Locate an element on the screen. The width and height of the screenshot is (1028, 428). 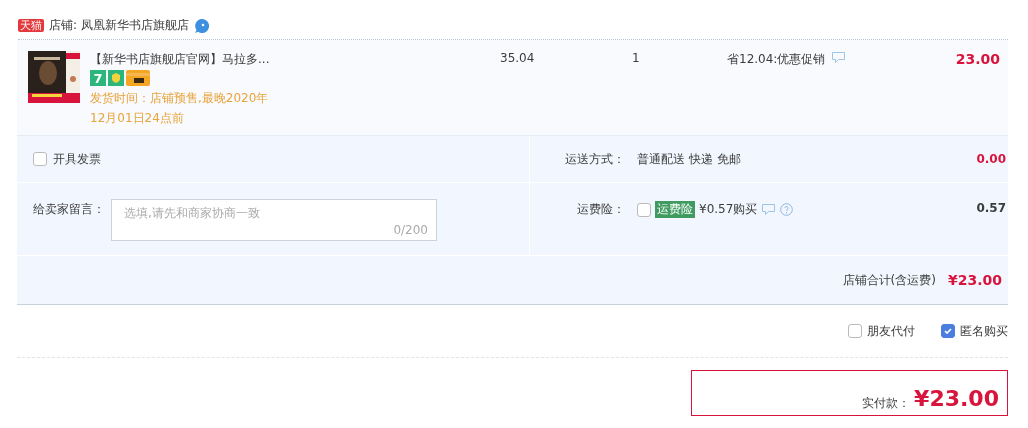
invoice-checkbox is located at coordinates (40, 159).